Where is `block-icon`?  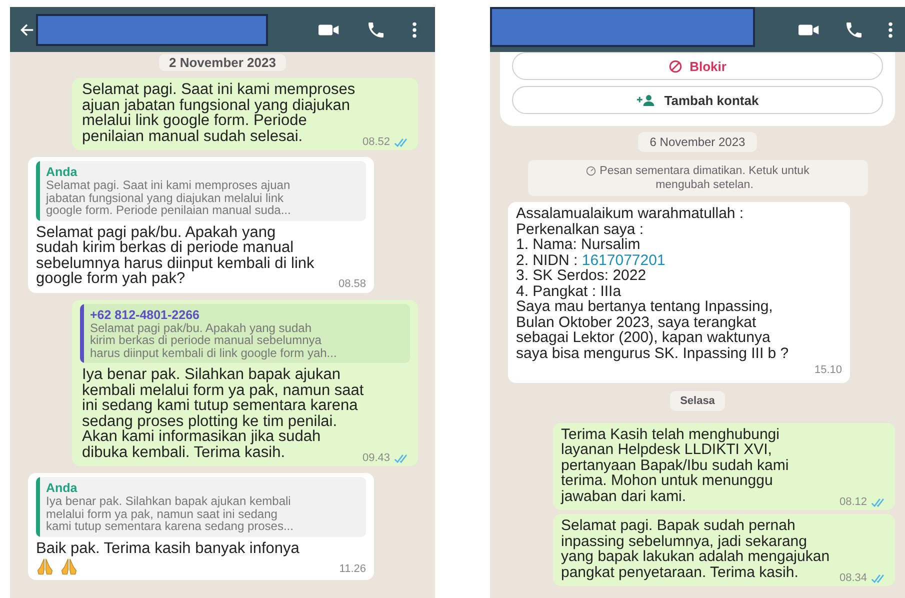
block-icon is located at coordinates (675, 66).